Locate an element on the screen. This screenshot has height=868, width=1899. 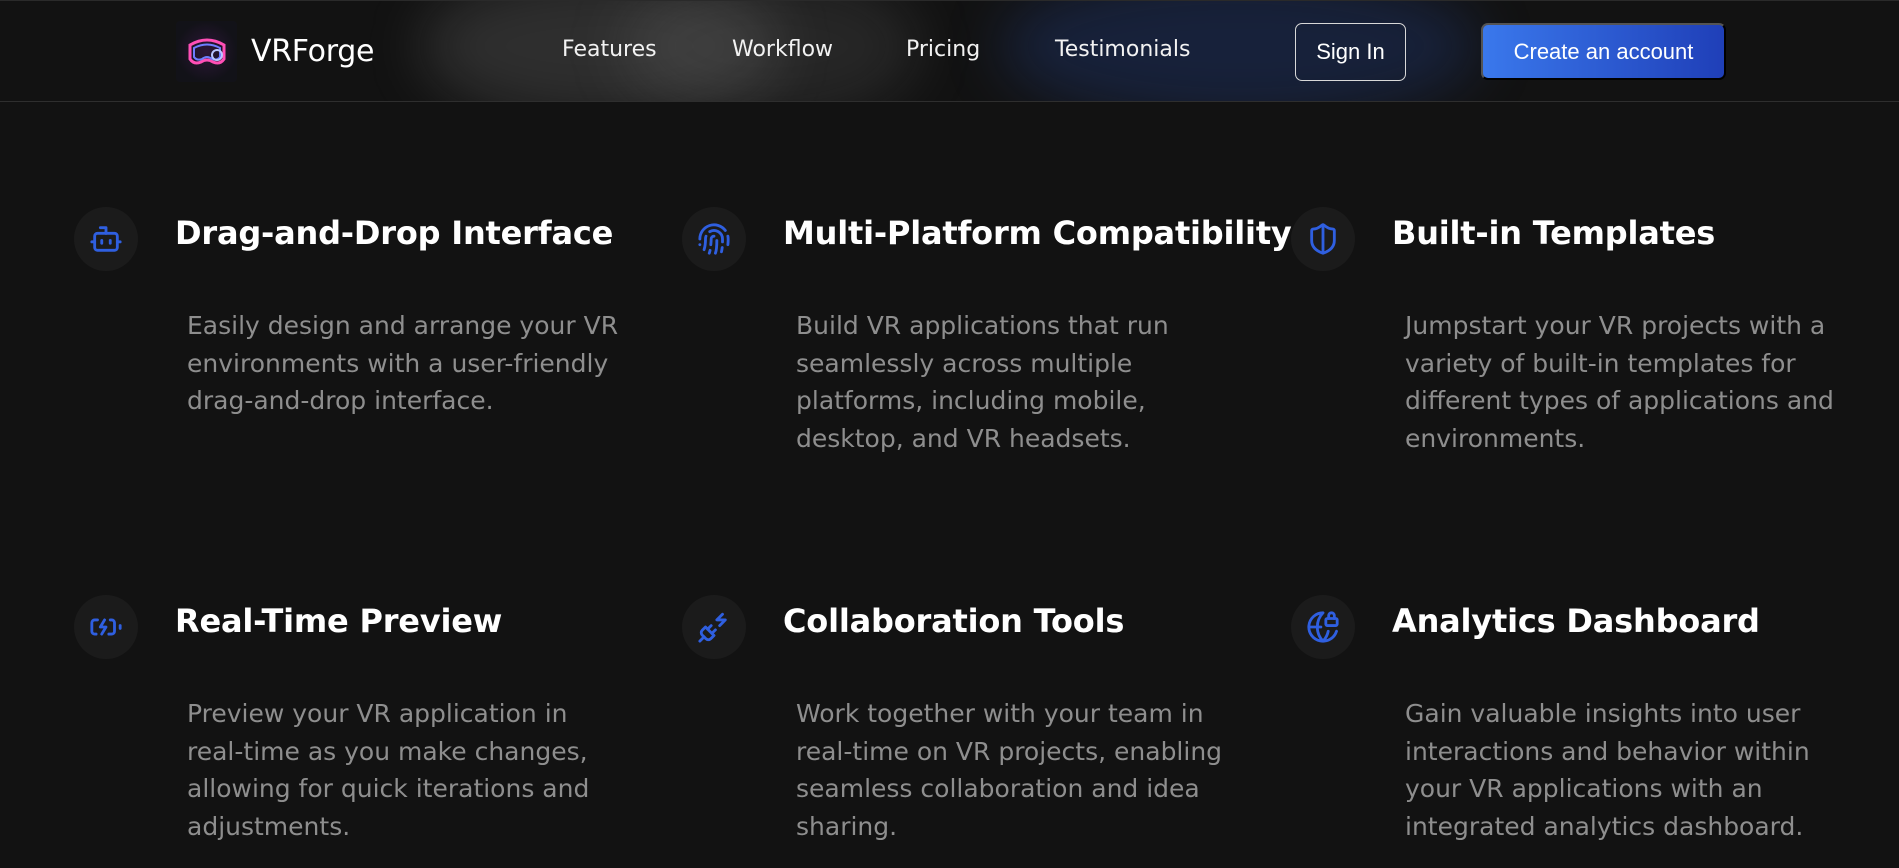
shield-icon is located at coordinates (1323, 239).